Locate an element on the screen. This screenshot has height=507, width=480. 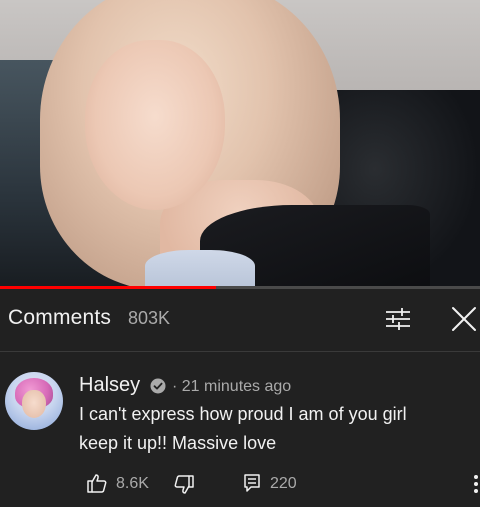
close-icon is located at coordinates (464, 319).